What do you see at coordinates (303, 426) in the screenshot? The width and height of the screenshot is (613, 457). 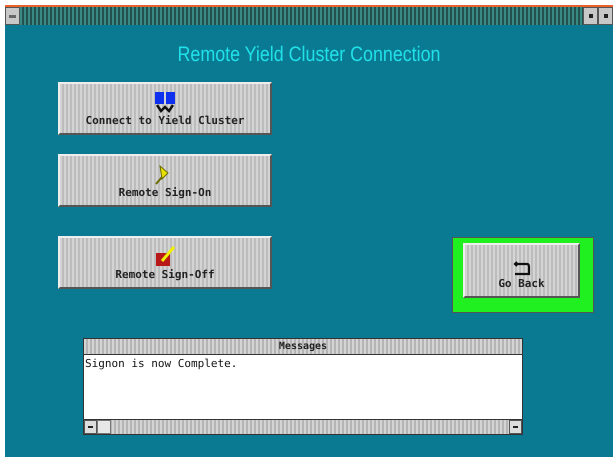 I see `horizontal-scrollbar` at bounding box center [303, 426].